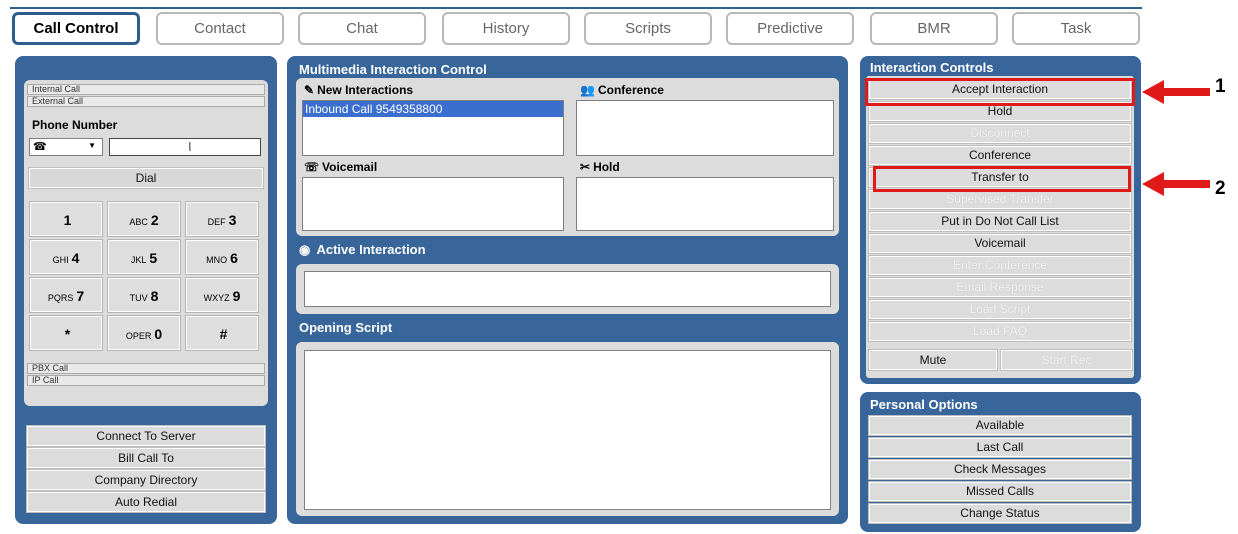 This screenshot has width=1238, height=534. Describe the element at coordinates (359, 90) in the screenshot. I see `new-interactions-label: ✎ New Interactions` at that location.